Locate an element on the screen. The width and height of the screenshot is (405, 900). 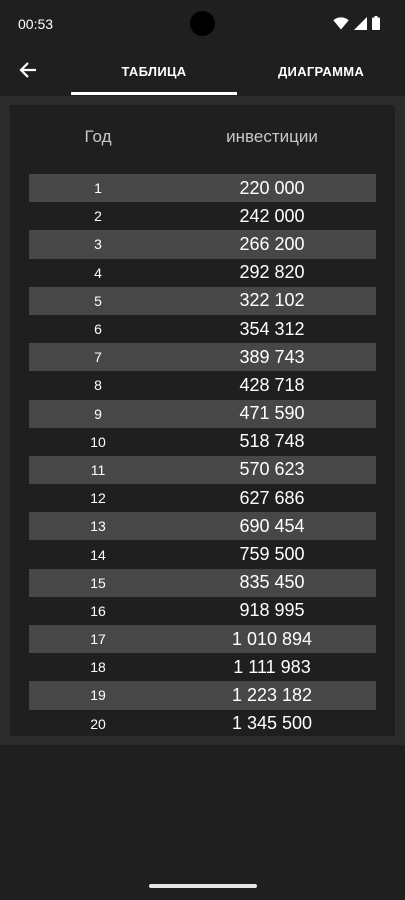
camera-cutout is located at coordinates (202, 23).